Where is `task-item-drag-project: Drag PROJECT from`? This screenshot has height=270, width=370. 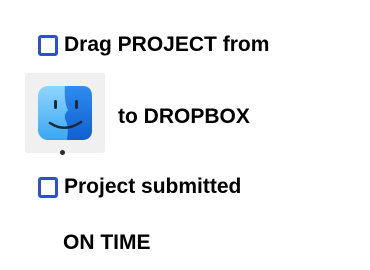
task-item-drag-project: Drag PROJECT from is located at coordinates (153, 45).